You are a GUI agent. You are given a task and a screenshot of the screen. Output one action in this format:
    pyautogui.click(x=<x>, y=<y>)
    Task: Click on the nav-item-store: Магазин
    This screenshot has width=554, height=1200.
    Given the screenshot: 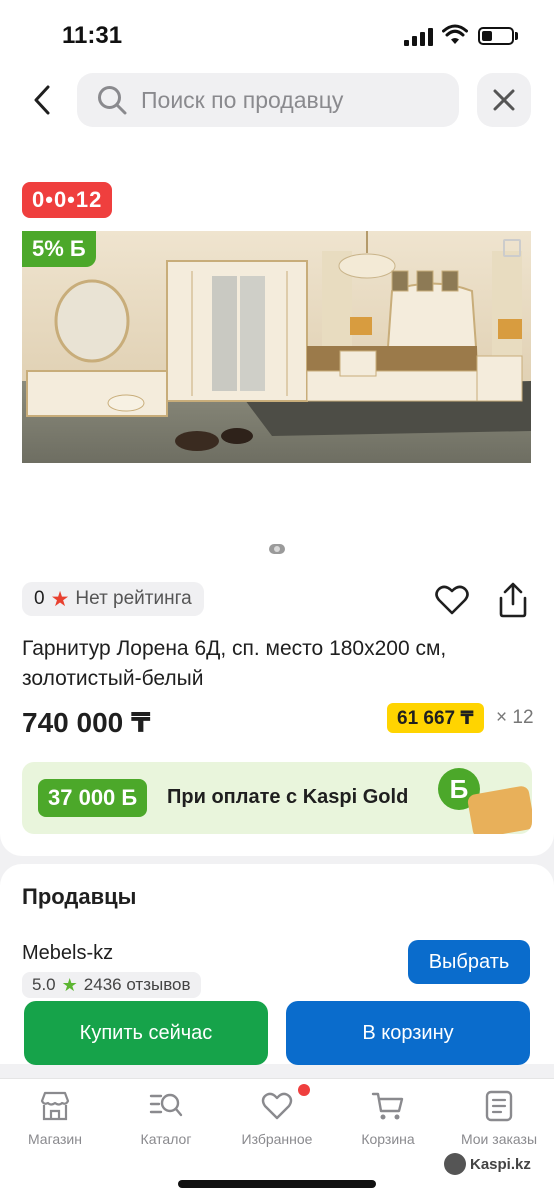 What is the action you would take?
    pyautogui.click(x=55, y=1118)
    